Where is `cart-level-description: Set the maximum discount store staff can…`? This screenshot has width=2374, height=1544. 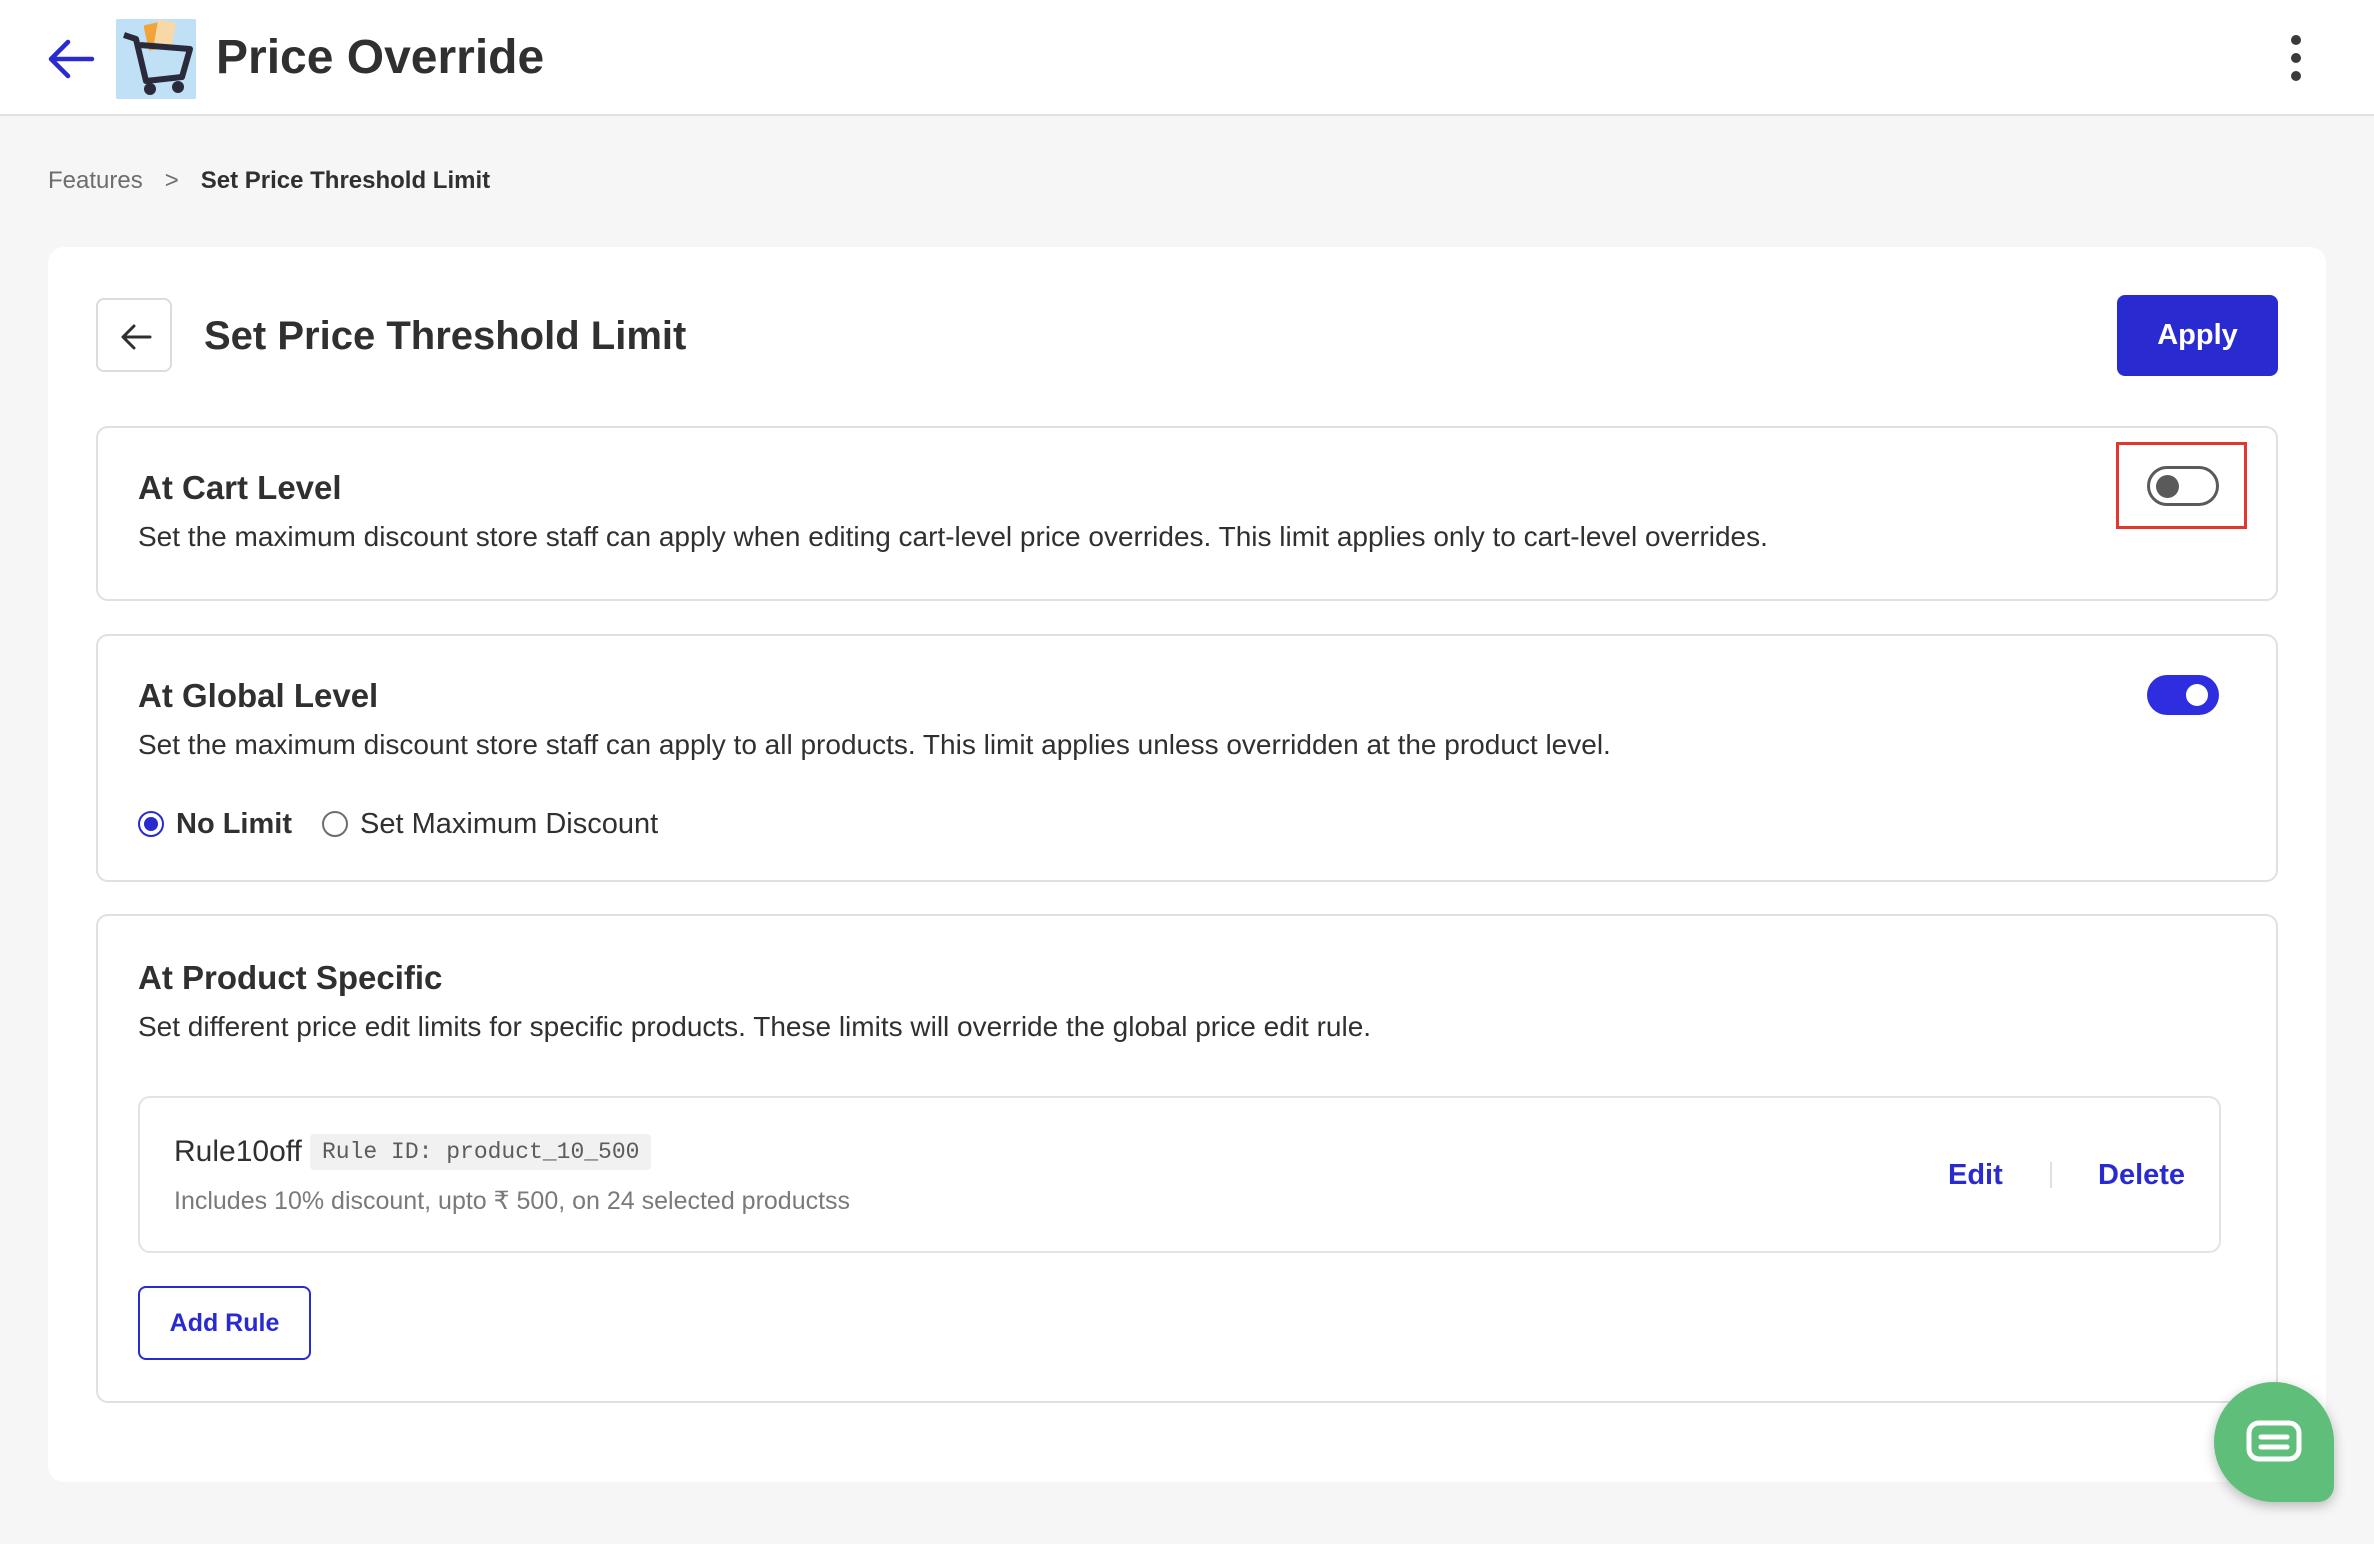 cart-level-description: Set the maximum discount store staff can… is located at coordinates (953, 536).